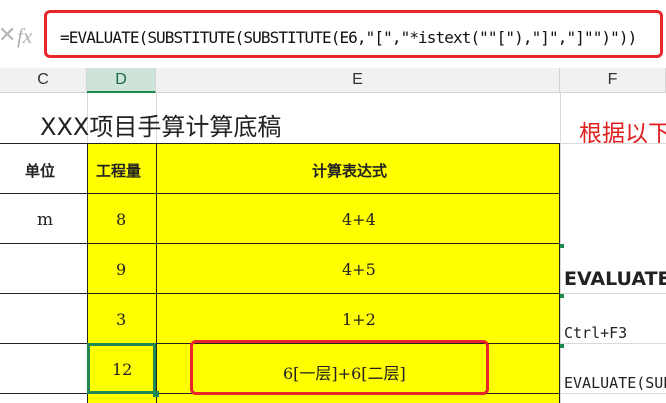 The image size is (666, 403). I want to click on column-header-e: E, so click(358, 80).